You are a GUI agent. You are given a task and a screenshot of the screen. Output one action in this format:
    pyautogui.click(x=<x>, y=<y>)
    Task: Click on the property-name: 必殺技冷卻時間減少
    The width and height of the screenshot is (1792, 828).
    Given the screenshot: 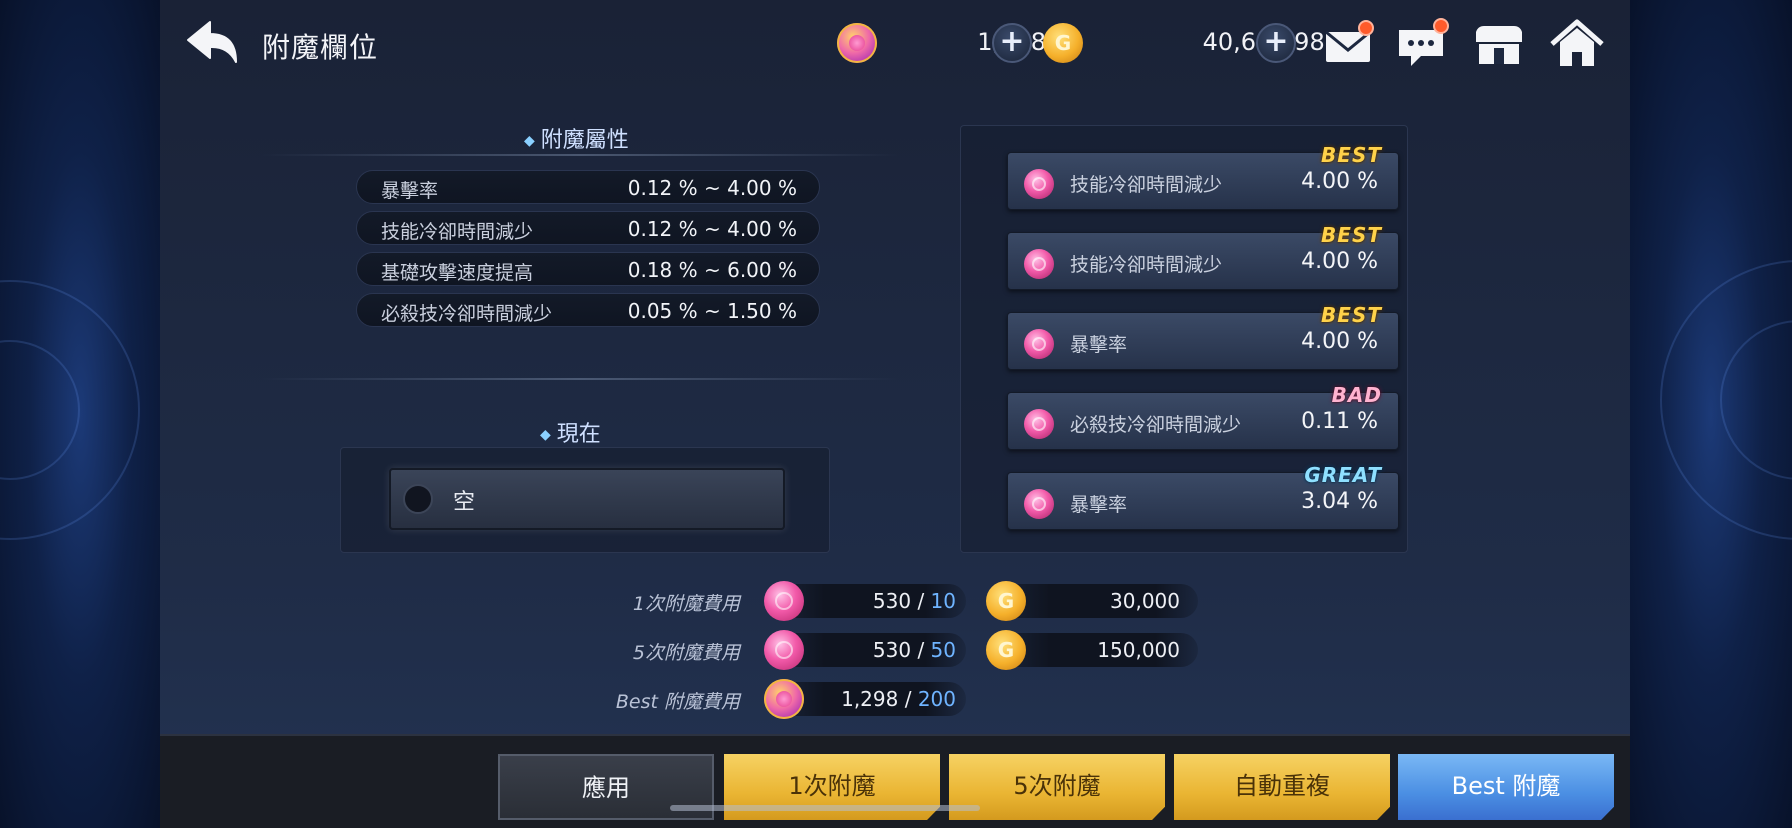 What is the action you would take?
    pyautogui.click(x=467, y=314)
    